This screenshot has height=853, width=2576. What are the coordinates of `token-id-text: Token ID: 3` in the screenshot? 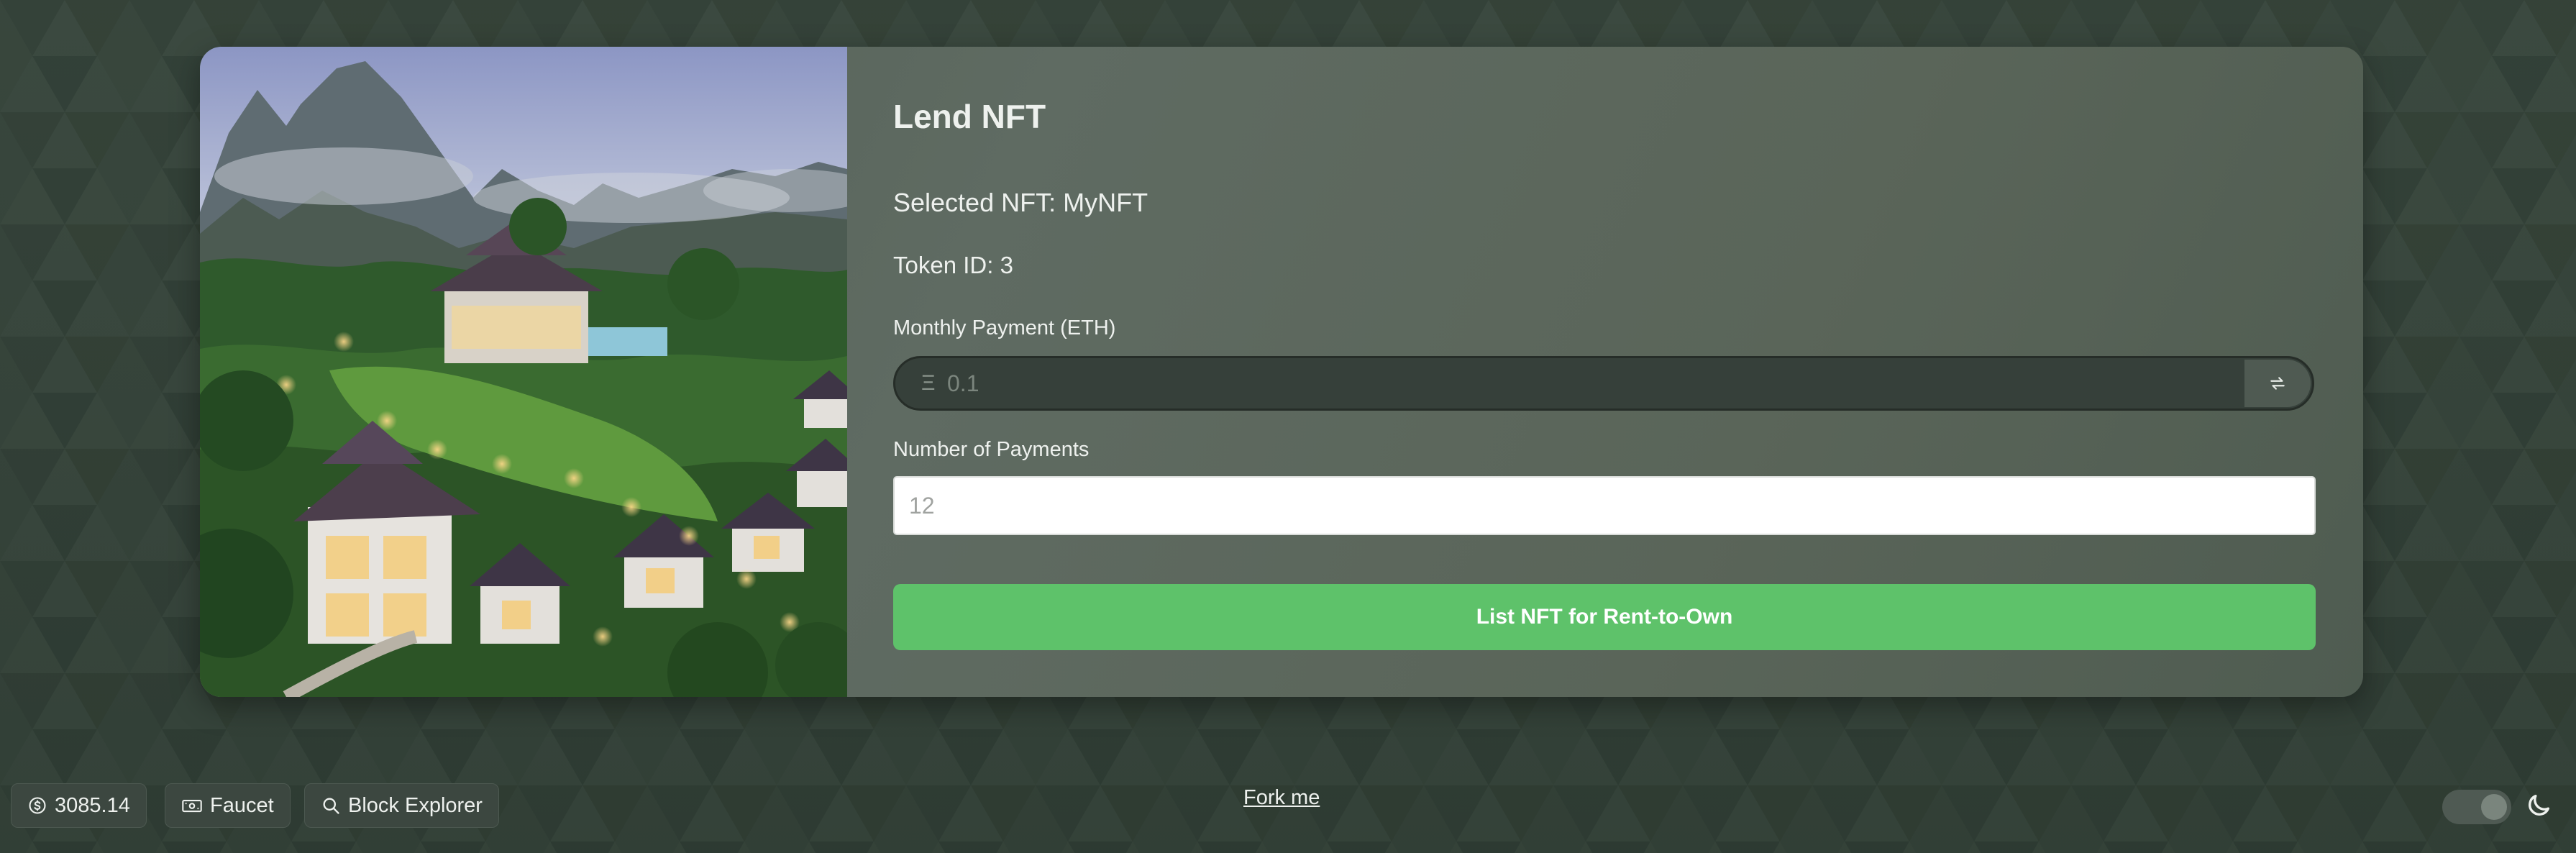 It's located at (953, 265).